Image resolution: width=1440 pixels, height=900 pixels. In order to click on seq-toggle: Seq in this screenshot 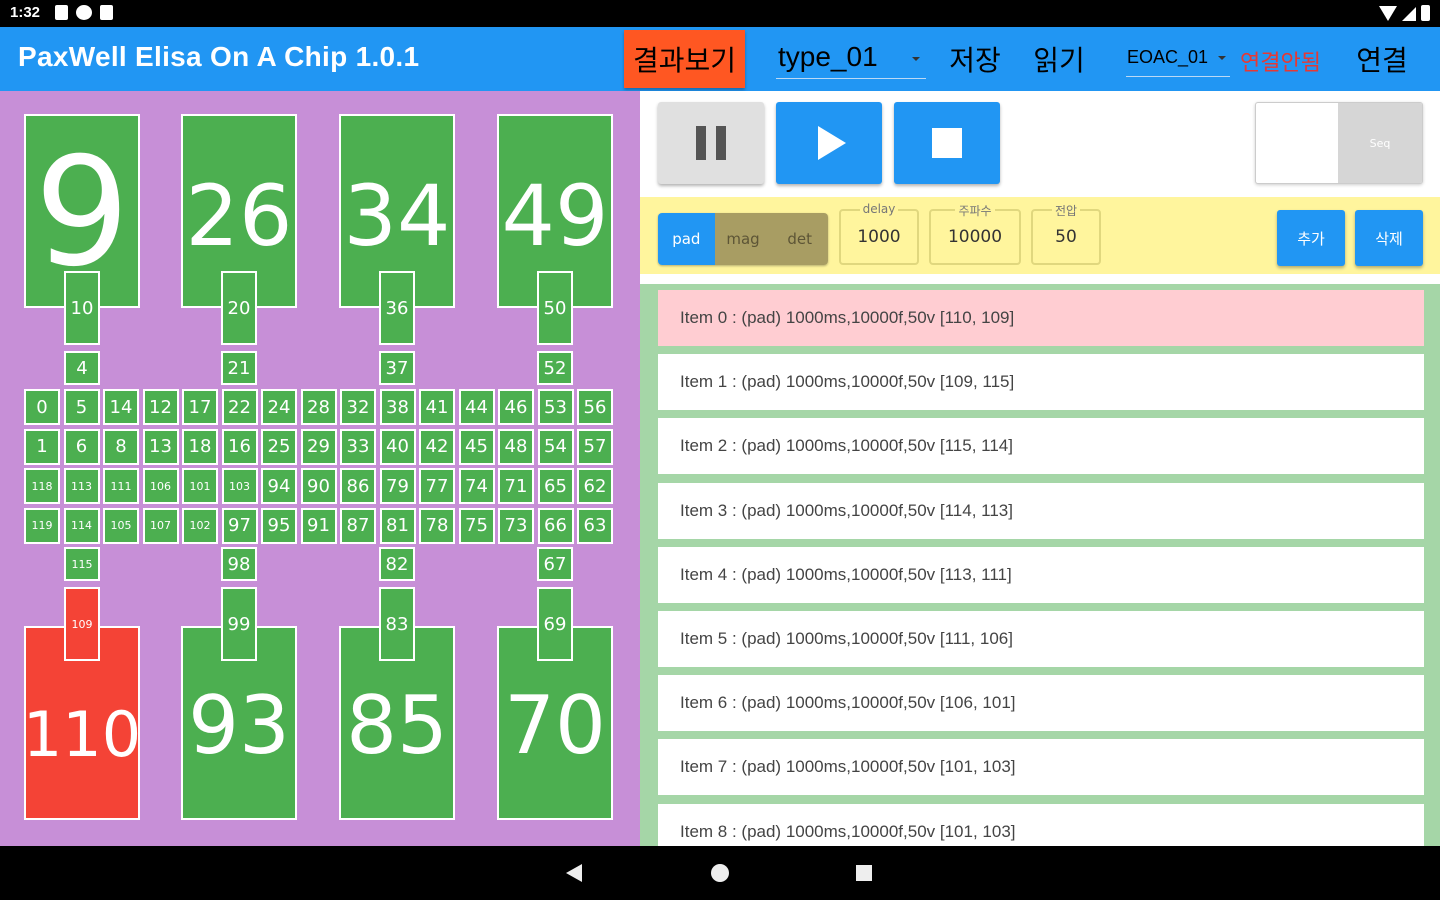, I will do `click(1339, 143)`.